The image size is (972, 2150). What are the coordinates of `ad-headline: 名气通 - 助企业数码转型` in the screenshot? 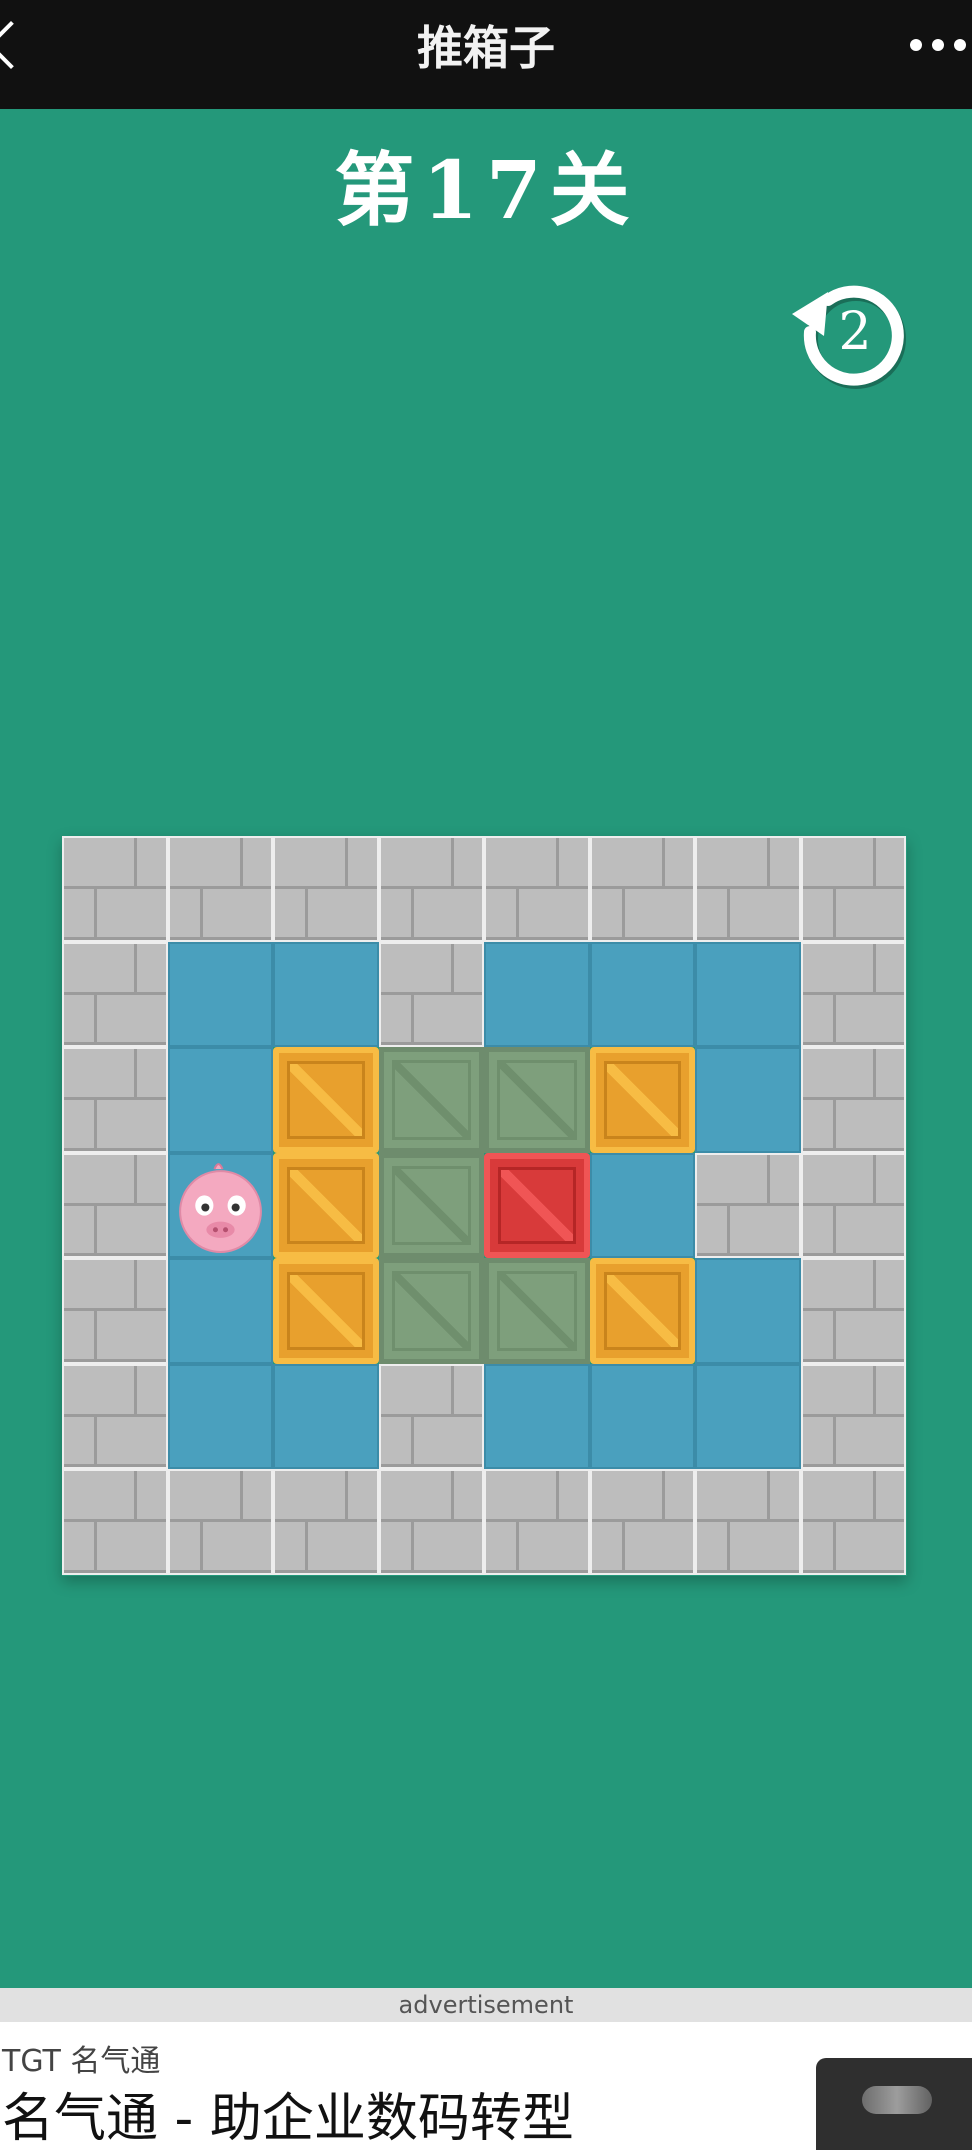 It's located at (288, 2119).